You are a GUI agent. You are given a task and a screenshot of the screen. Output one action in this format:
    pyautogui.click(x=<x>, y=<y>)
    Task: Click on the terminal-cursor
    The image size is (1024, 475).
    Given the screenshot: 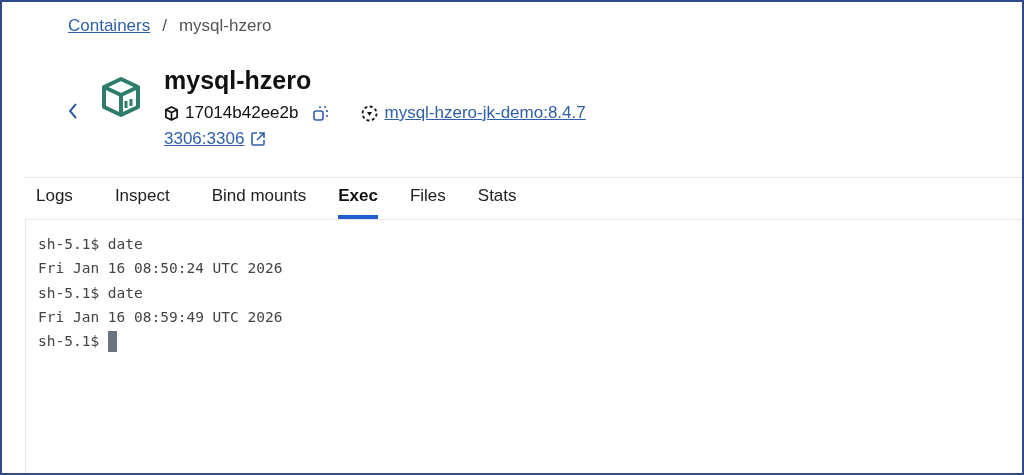 What is the action you would take?
    pyautogui.click(x=113, y=341)
    